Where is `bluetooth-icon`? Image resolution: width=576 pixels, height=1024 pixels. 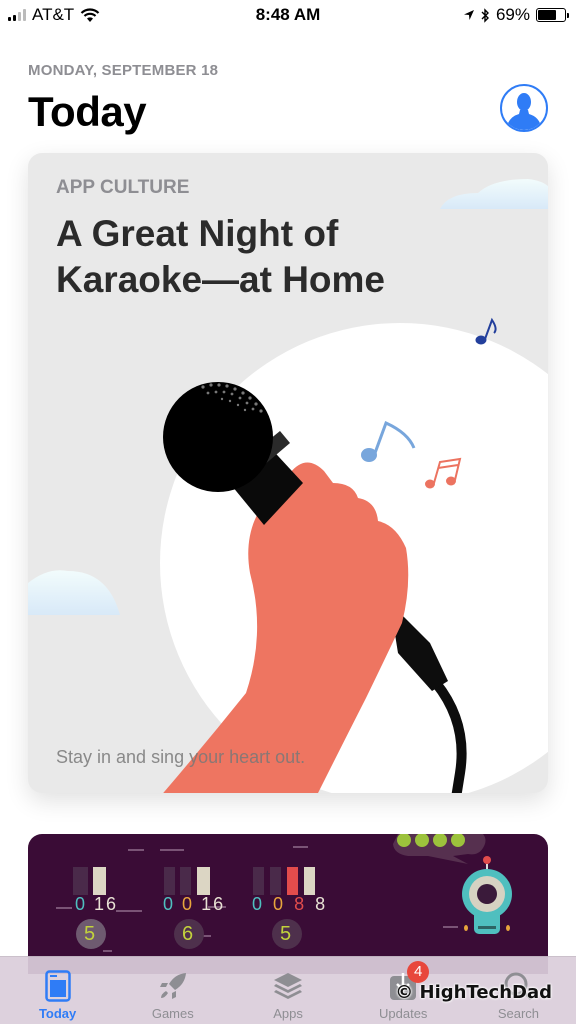 bluetooth-icon is located at coordinates (485, 15).